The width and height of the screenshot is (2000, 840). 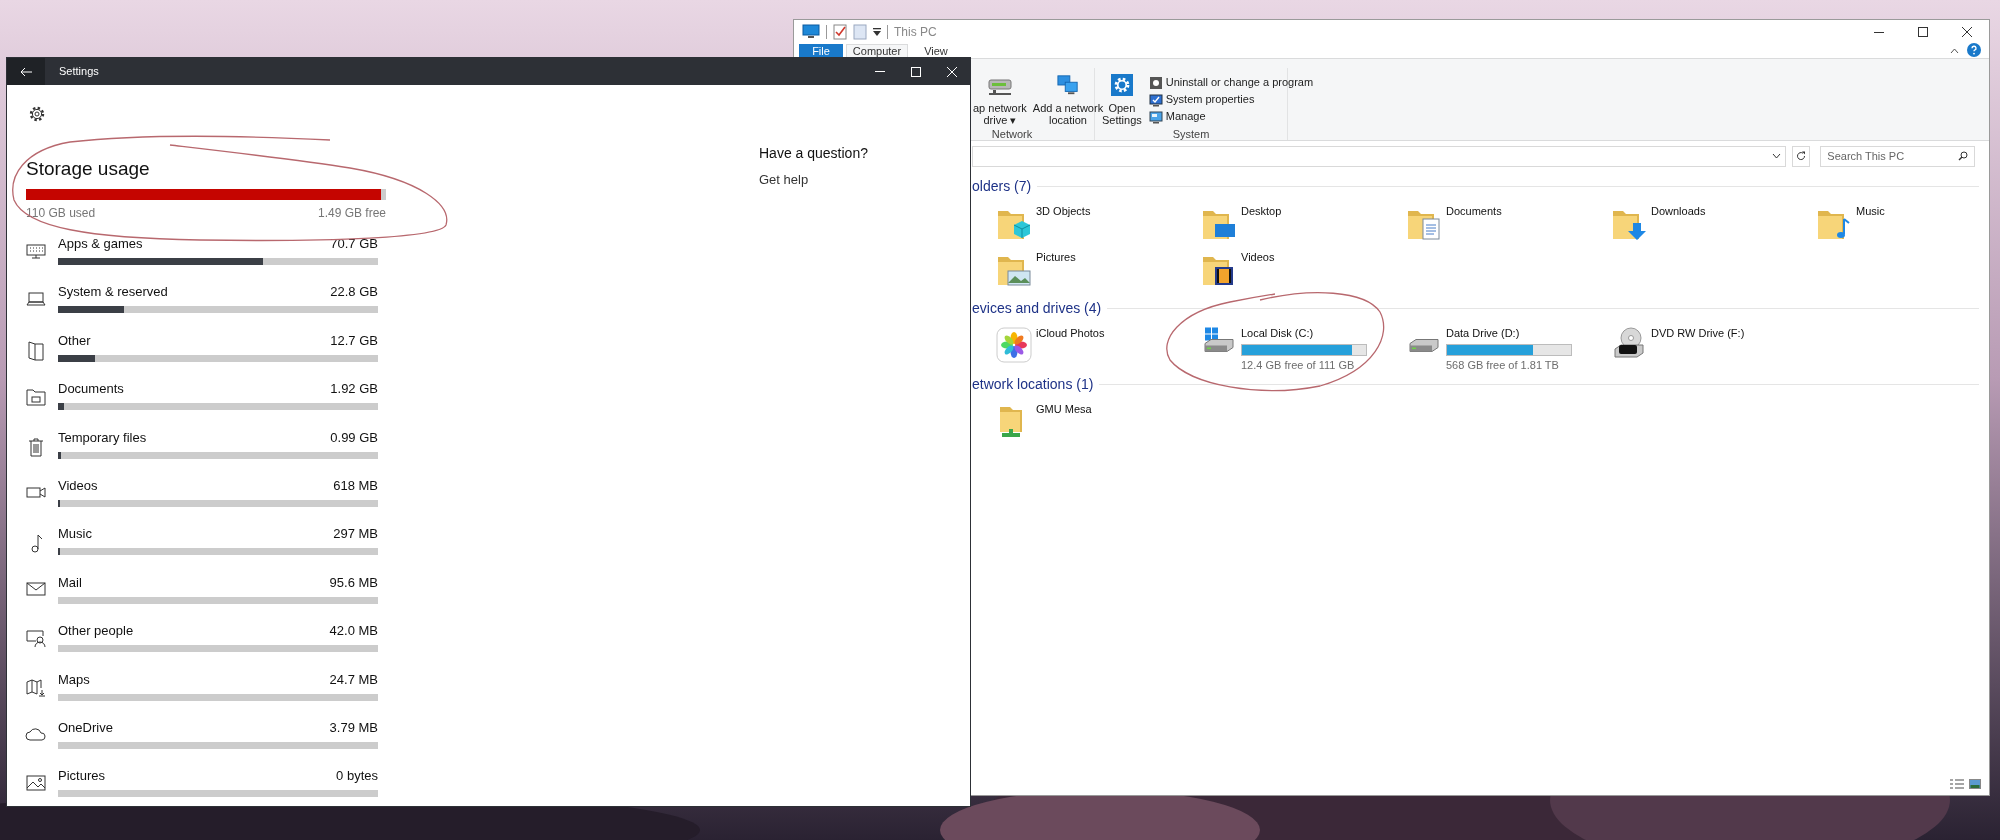 What do you see at coordinates (353, 727) in the screenshot?
I see `category-size: 3.79 MB` at bounding box center [353, 727].